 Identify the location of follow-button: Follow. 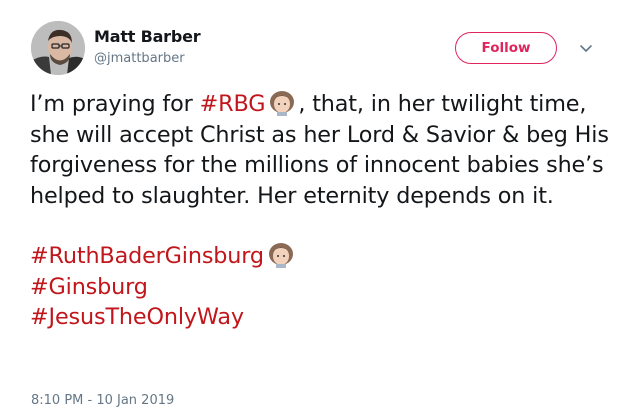
(506, 48).